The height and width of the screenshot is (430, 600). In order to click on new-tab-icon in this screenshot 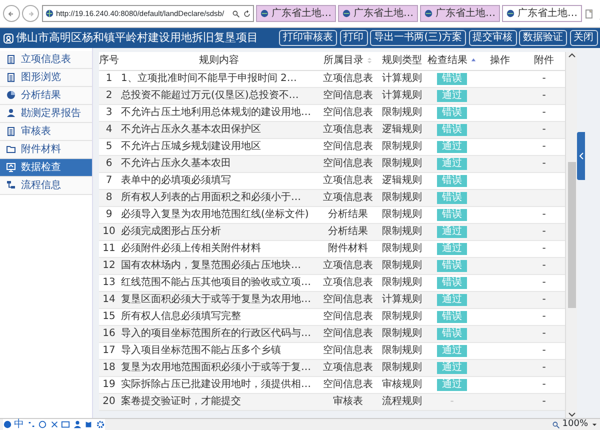, I will do `click(589, 13)`.